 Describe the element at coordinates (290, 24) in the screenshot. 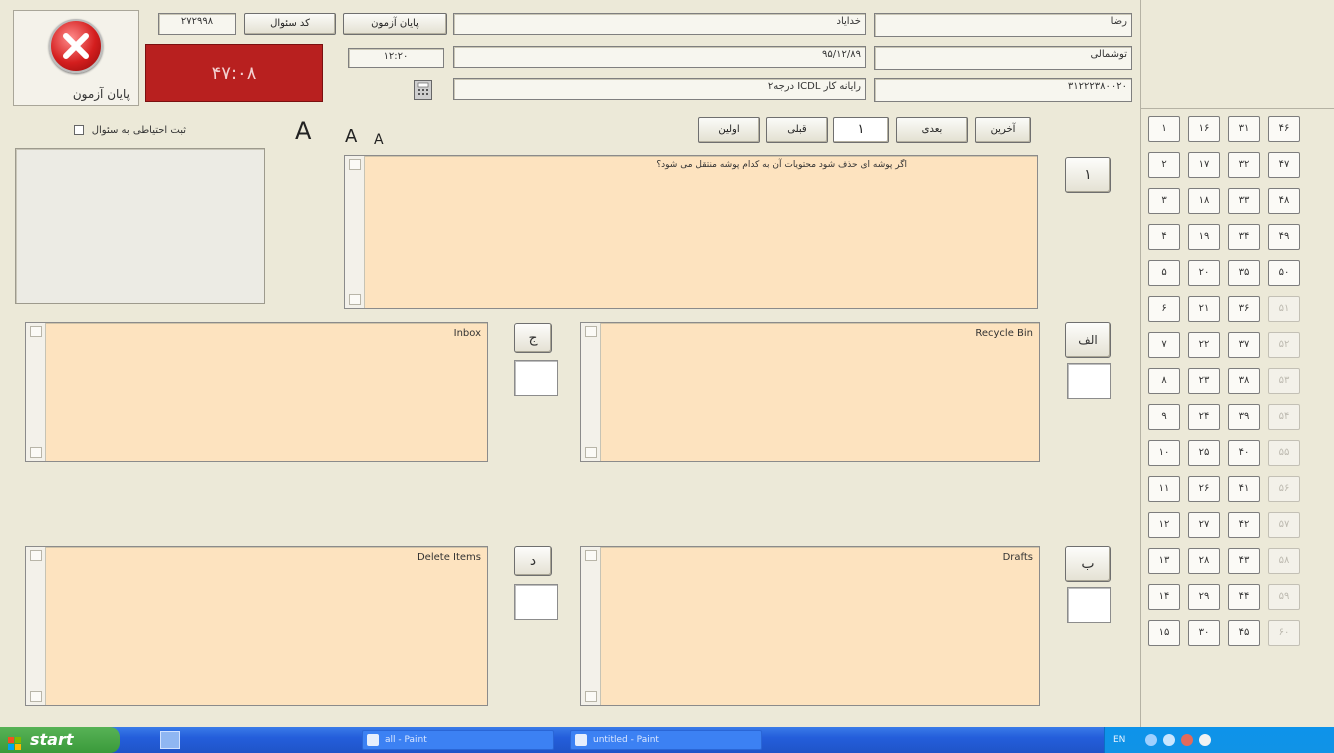

I see `question-code-label: کد سئوال` at that location.